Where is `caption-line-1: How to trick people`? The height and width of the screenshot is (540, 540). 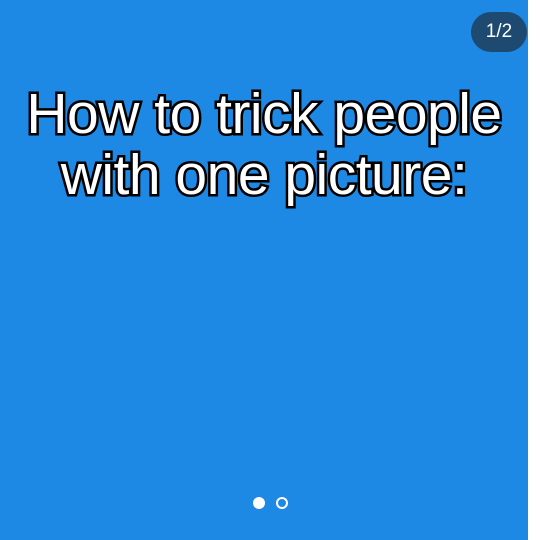
caption-line-1: How to trick people is located at coordinates (264, 114).